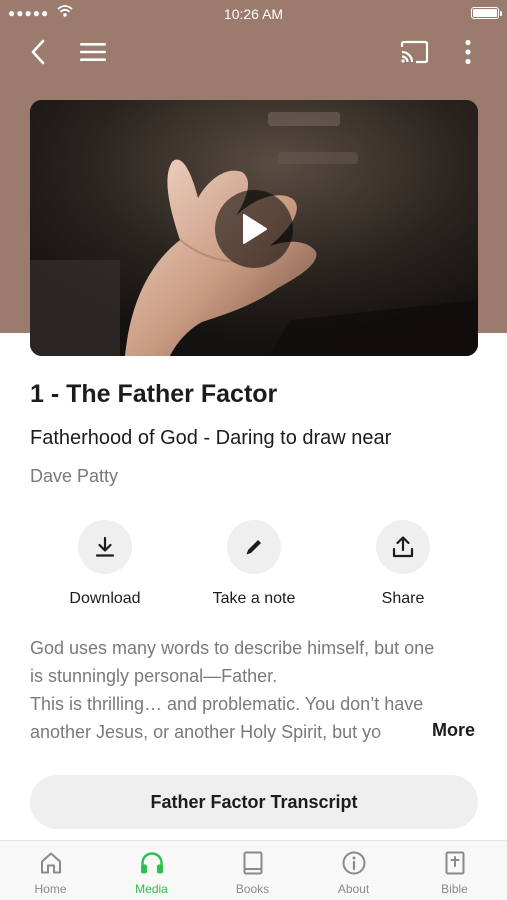 This screenshot has height=900, width=507. I want to click on battery-icon, so click(486, 13).